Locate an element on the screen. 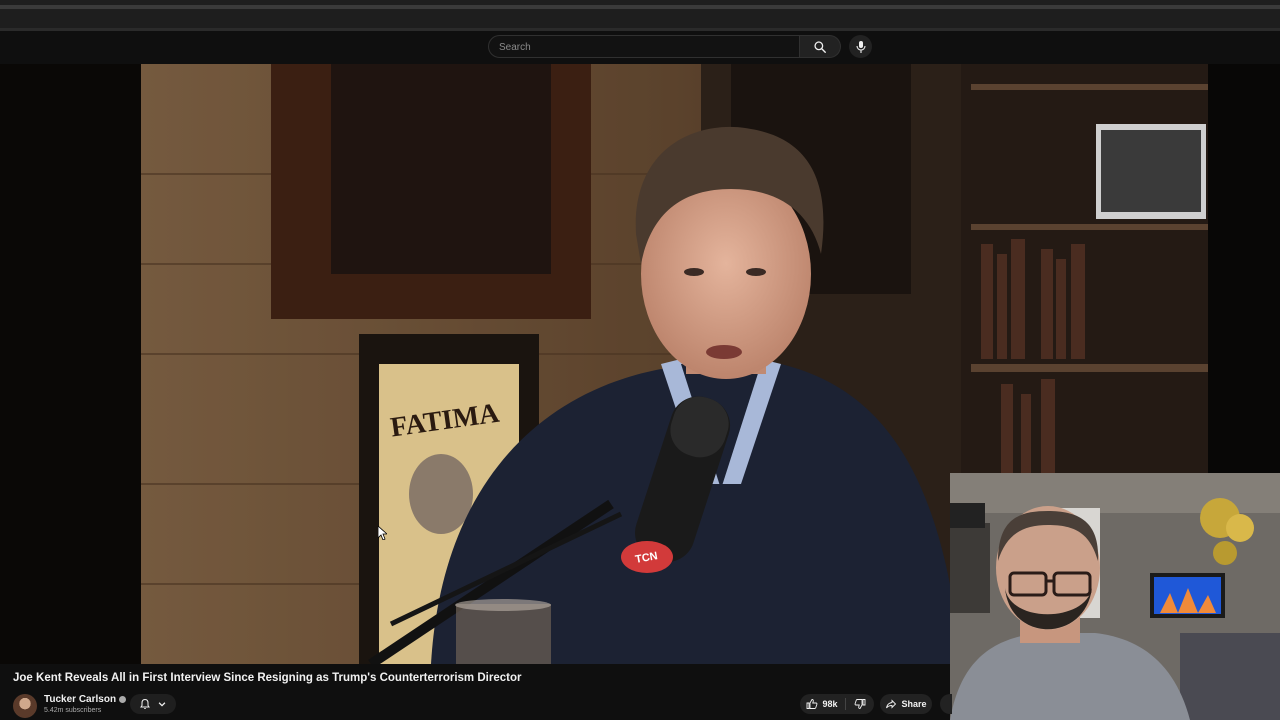 This screenshot has height=720, width=1280. channel-name-link: Tucker Carlson is located at coordinates (85, 699).